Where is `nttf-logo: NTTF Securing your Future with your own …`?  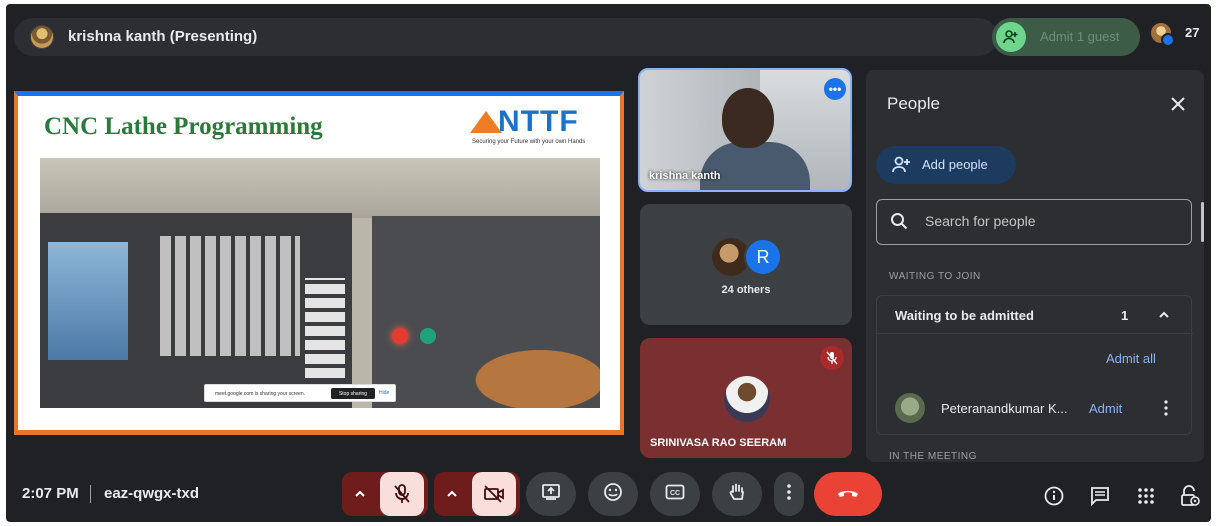 nttf-logo: NTTF Securing your Future with your own … is located at coordinates (544, 127).